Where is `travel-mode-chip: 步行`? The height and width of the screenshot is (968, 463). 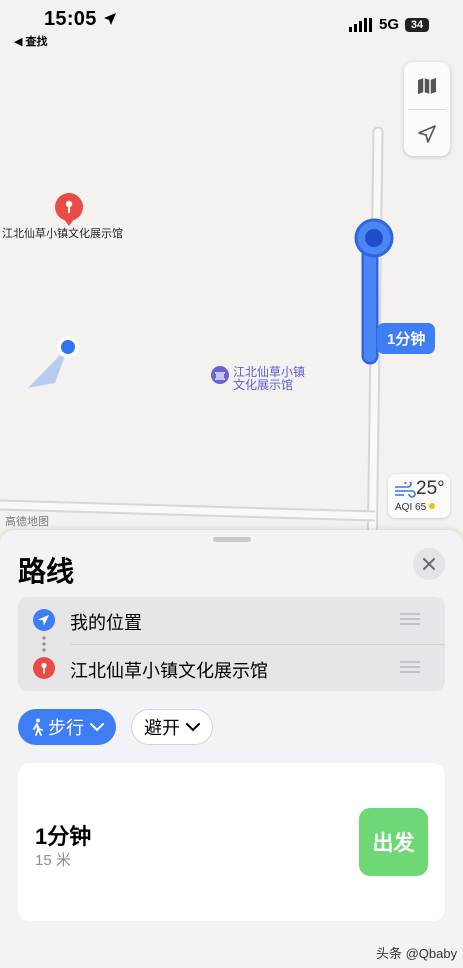
travel-mode-chip: 步行 is located at coordinates (67, 727).